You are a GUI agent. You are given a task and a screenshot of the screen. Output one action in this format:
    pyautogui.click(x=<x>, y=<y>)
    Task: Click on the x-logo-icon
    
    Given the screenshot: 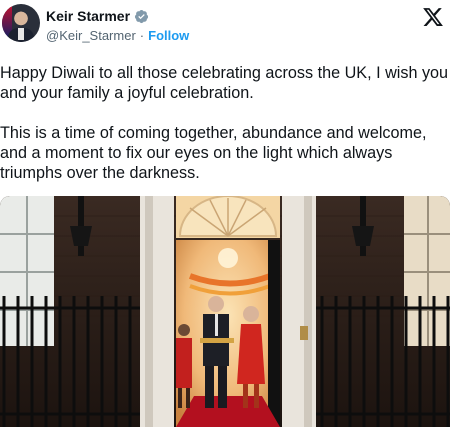 What is the action you would take?
    pyautogui.click(x=433, y=17)
    